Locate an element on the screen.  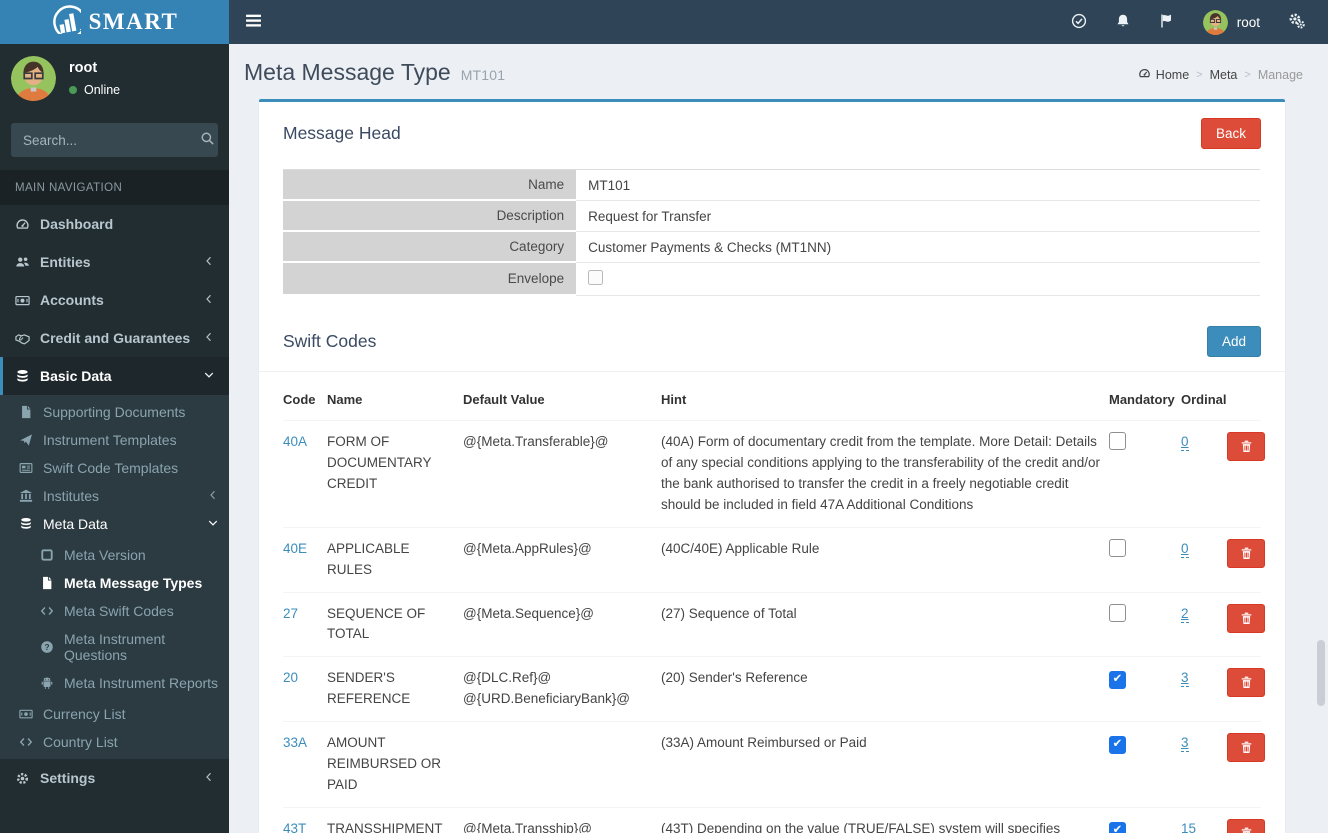
swift-name: SENDER'S REFERENCE is located at coordinates (395, 689).